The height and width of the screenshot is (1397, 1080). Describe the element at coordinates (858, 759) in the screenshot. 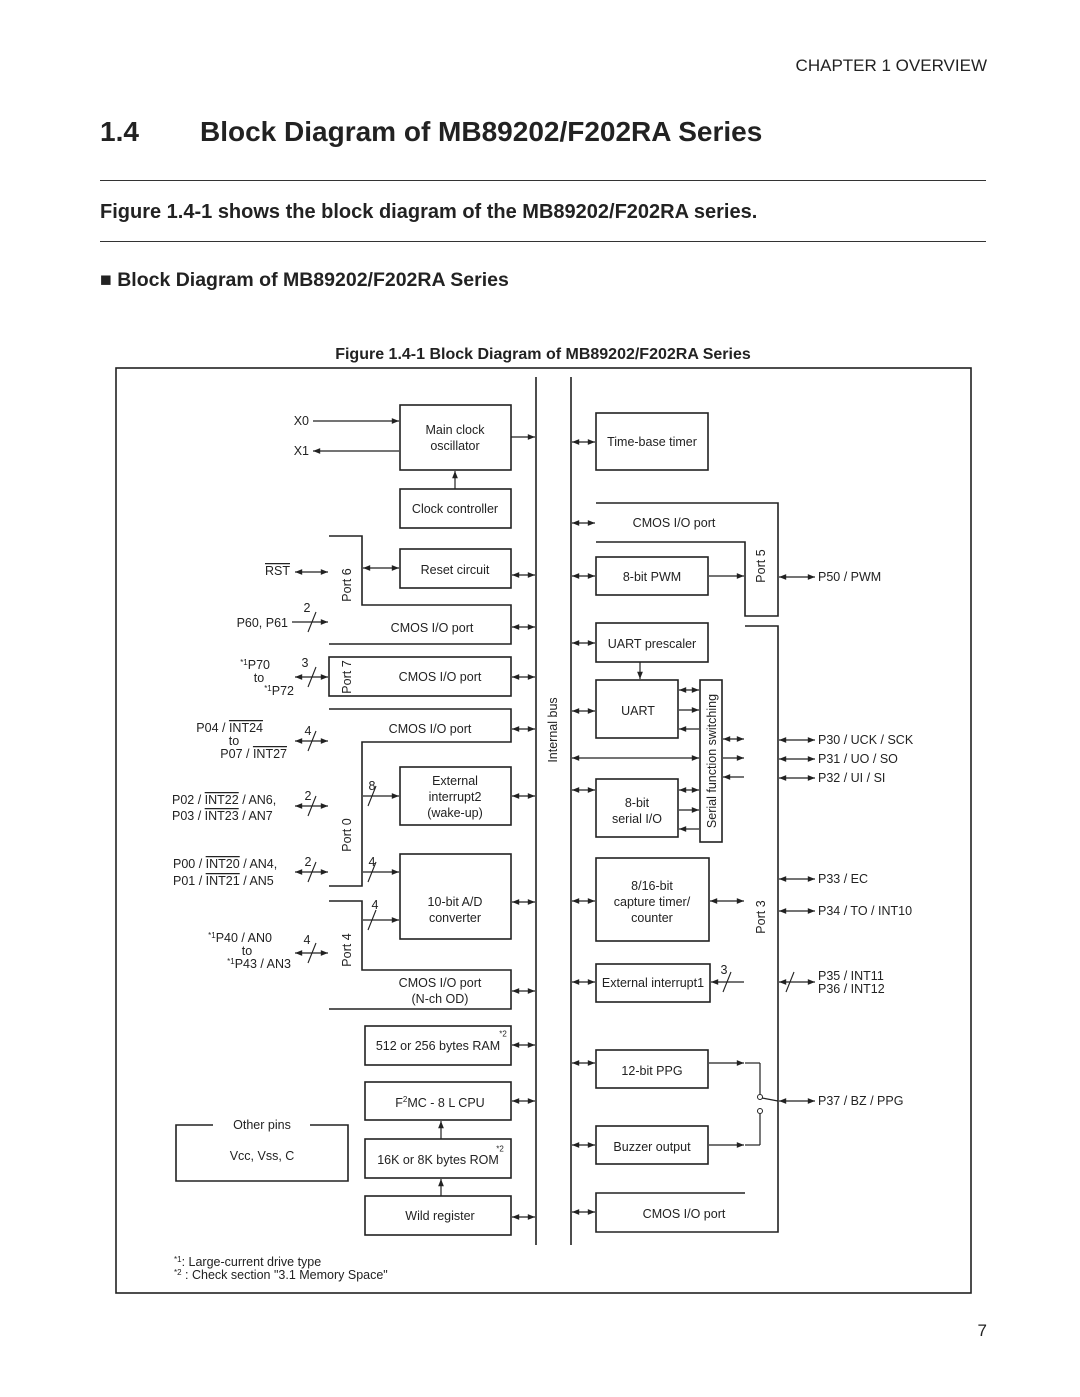

I see `pin-p31: P31 / UO / SO` at that location.